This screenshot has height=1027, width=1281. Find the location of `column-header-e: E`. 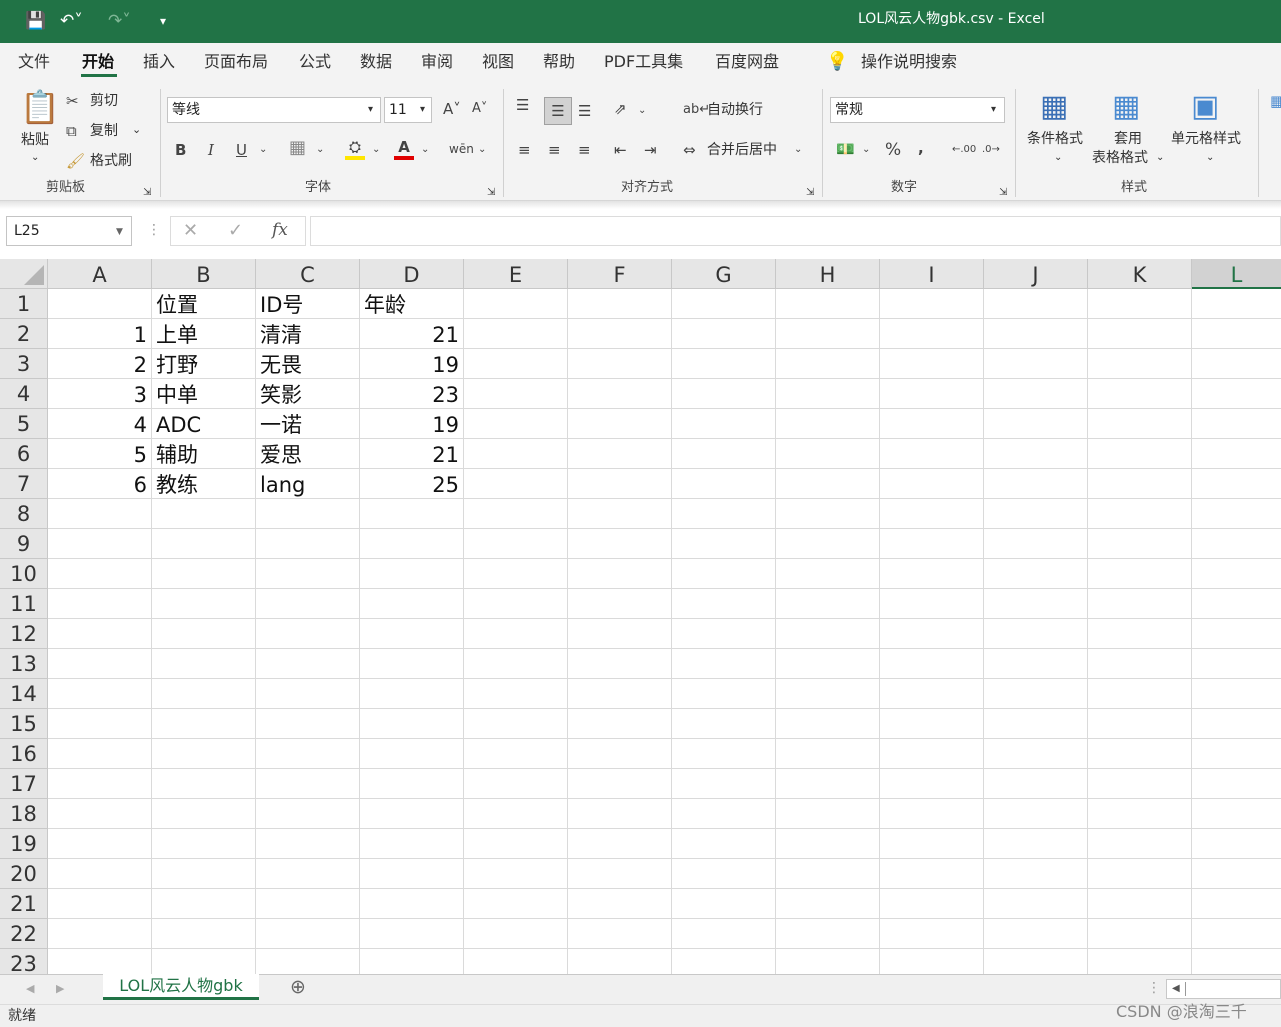

column-header-e: E is located at coordinates (516, 274).